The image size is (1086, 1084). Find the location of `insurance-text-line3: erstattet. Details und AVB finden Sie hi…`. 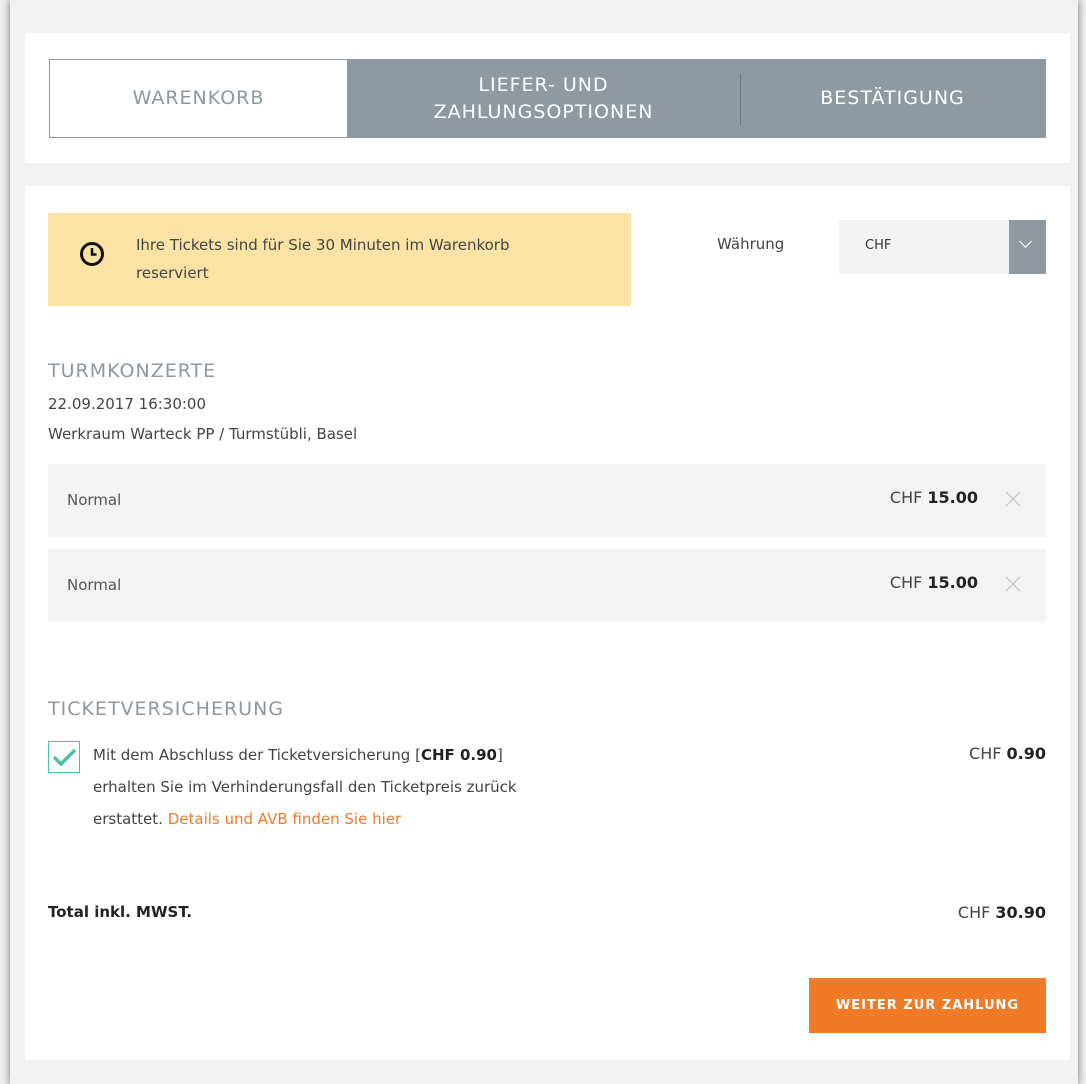

insurance-text-line3: erstattet. Details und AVB finden Sie hi… is located at coordinates (353, 819).